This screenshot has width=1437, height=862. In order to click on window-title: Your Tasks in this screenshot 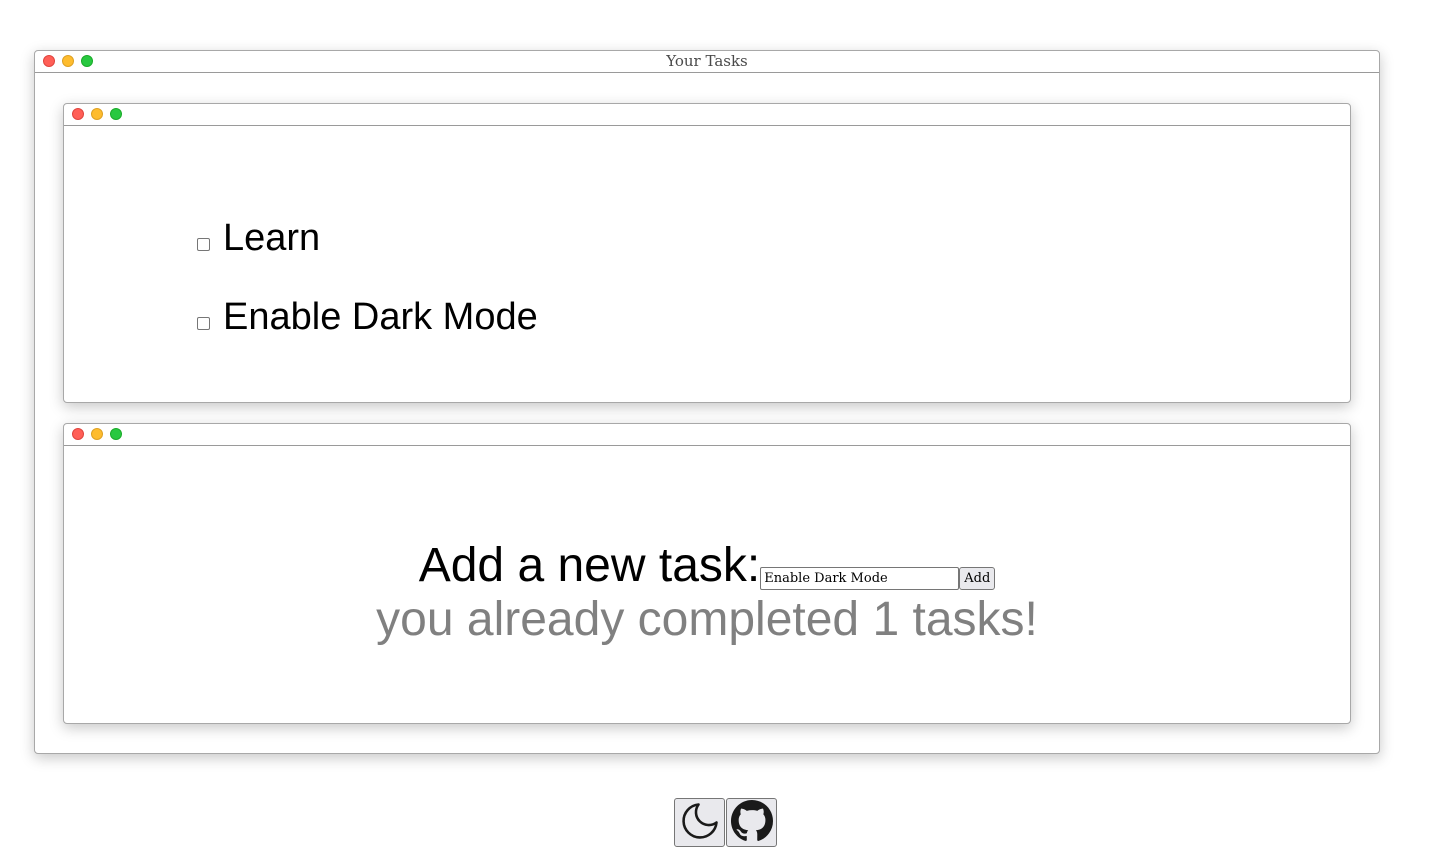, I will do `click(707, 61)`.